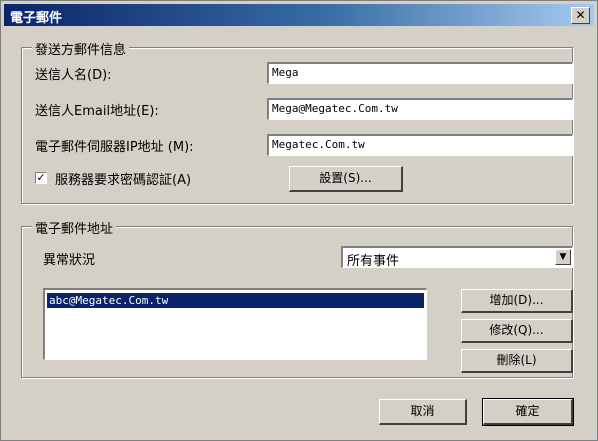  Describe the element at coordinates (235, 300) in the screenshot. I see `list-item: abc@Megatec.Com.tw` at that location.